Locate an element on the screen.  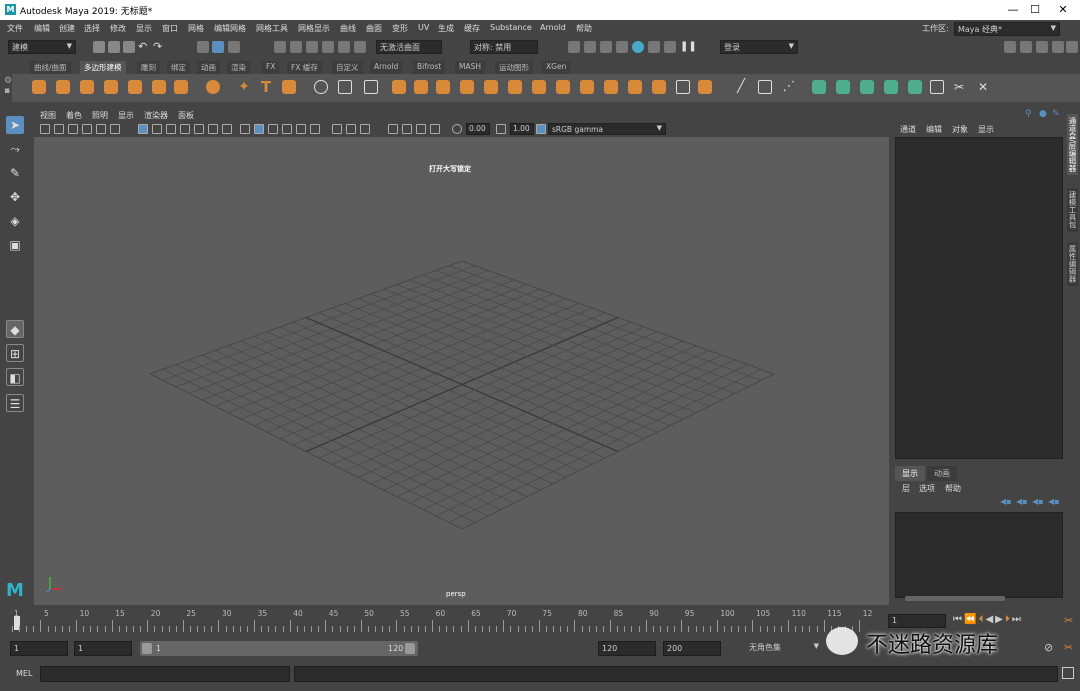
go-to-start-icon: ⏮ is located at coordinates (958, 619).